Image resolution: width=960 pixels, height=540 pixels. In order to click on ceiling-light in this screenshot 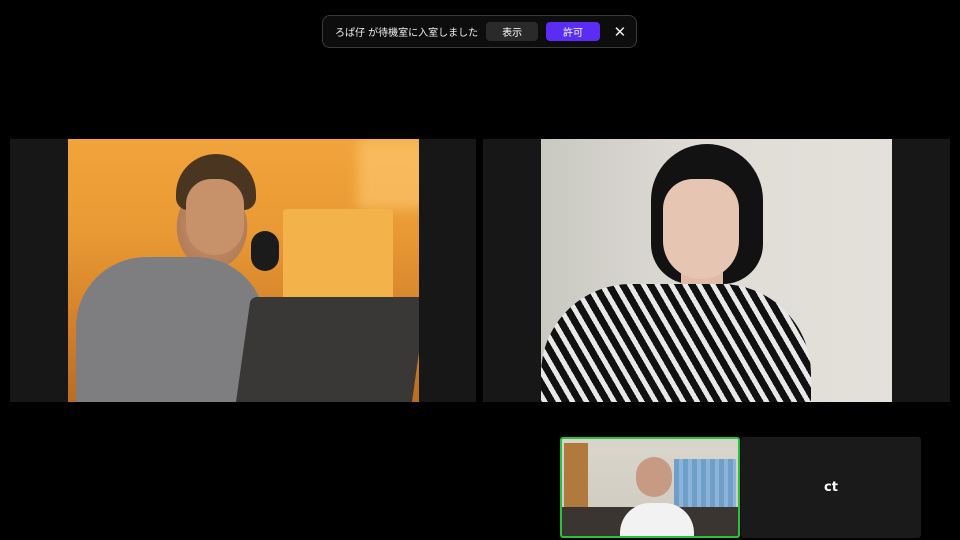, I will do `click(388, 174)`.